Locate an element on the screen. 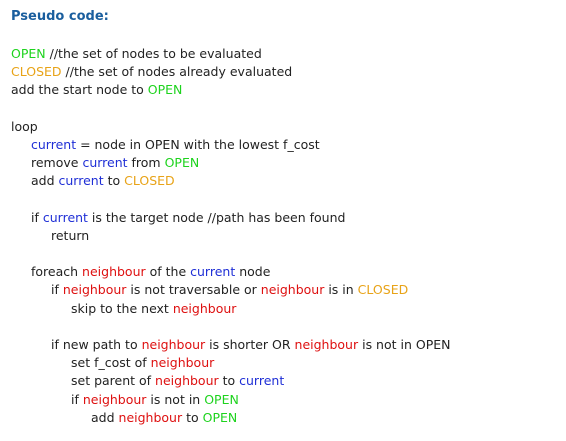 The width and height of the screenshot is (566, 441). code-token-plain: //the set of nodes already evaluated is located at coordinates (177, 72).